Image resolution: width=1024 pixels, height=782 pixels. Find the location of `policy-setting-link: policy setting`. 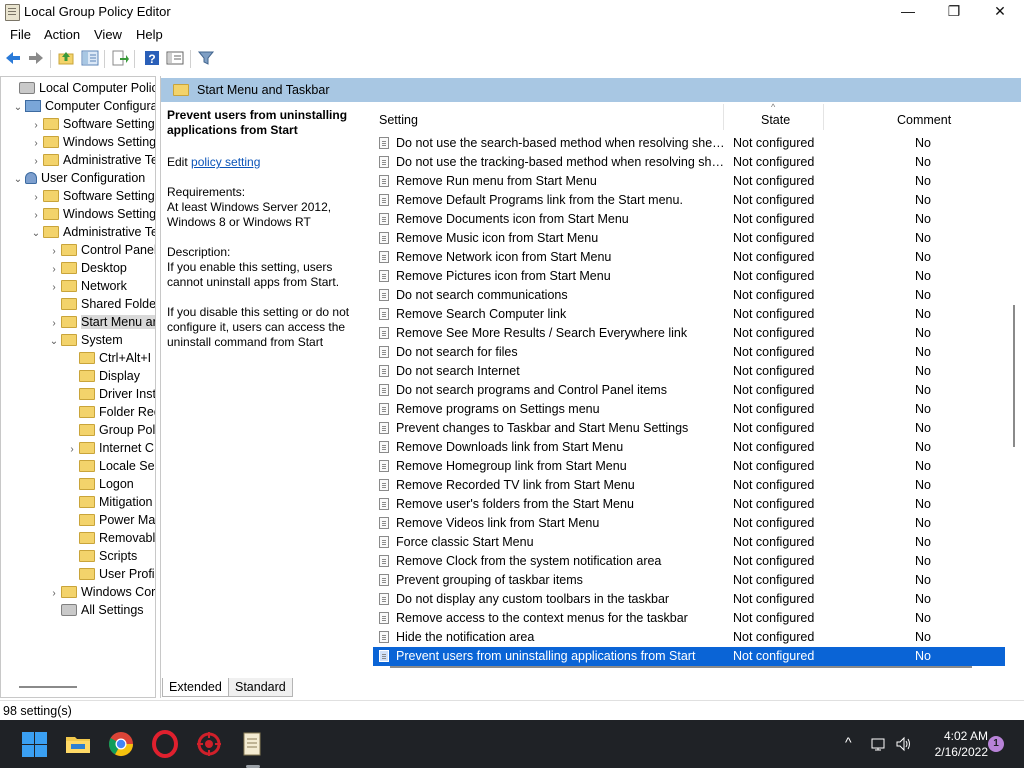

policy-setting-link: policy setting is located at coordinates (225, 162).